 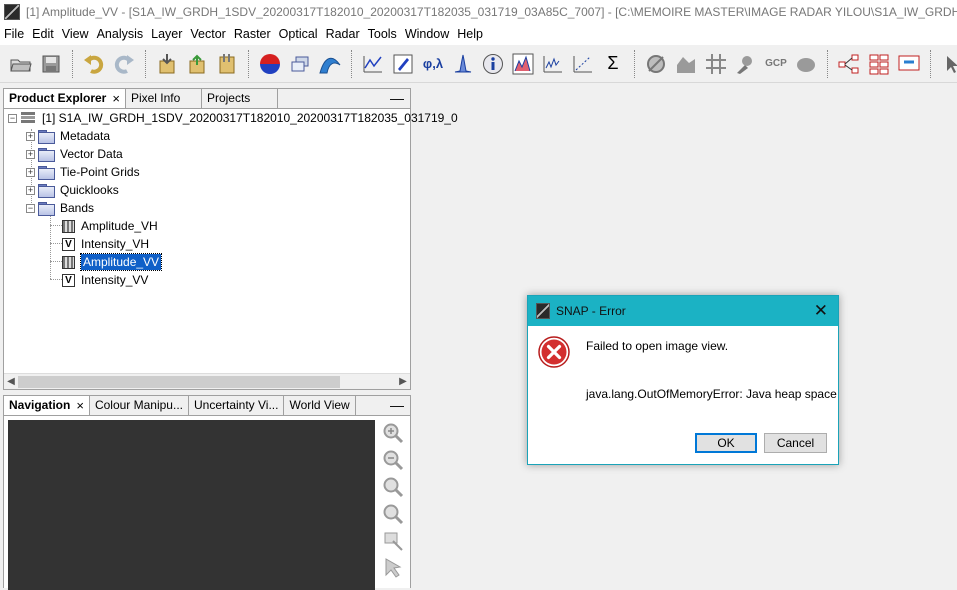 What do you see at coordinates (115, 280) in the screenshot?
I see `band-label: Intensity_VV` at bounding box center [115, 280].